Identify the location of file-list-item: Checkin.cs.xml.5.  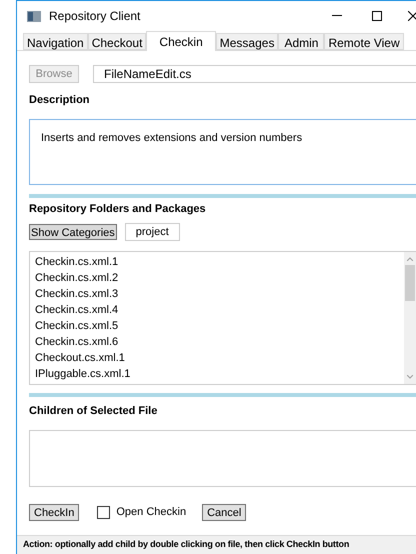
(219, 326).